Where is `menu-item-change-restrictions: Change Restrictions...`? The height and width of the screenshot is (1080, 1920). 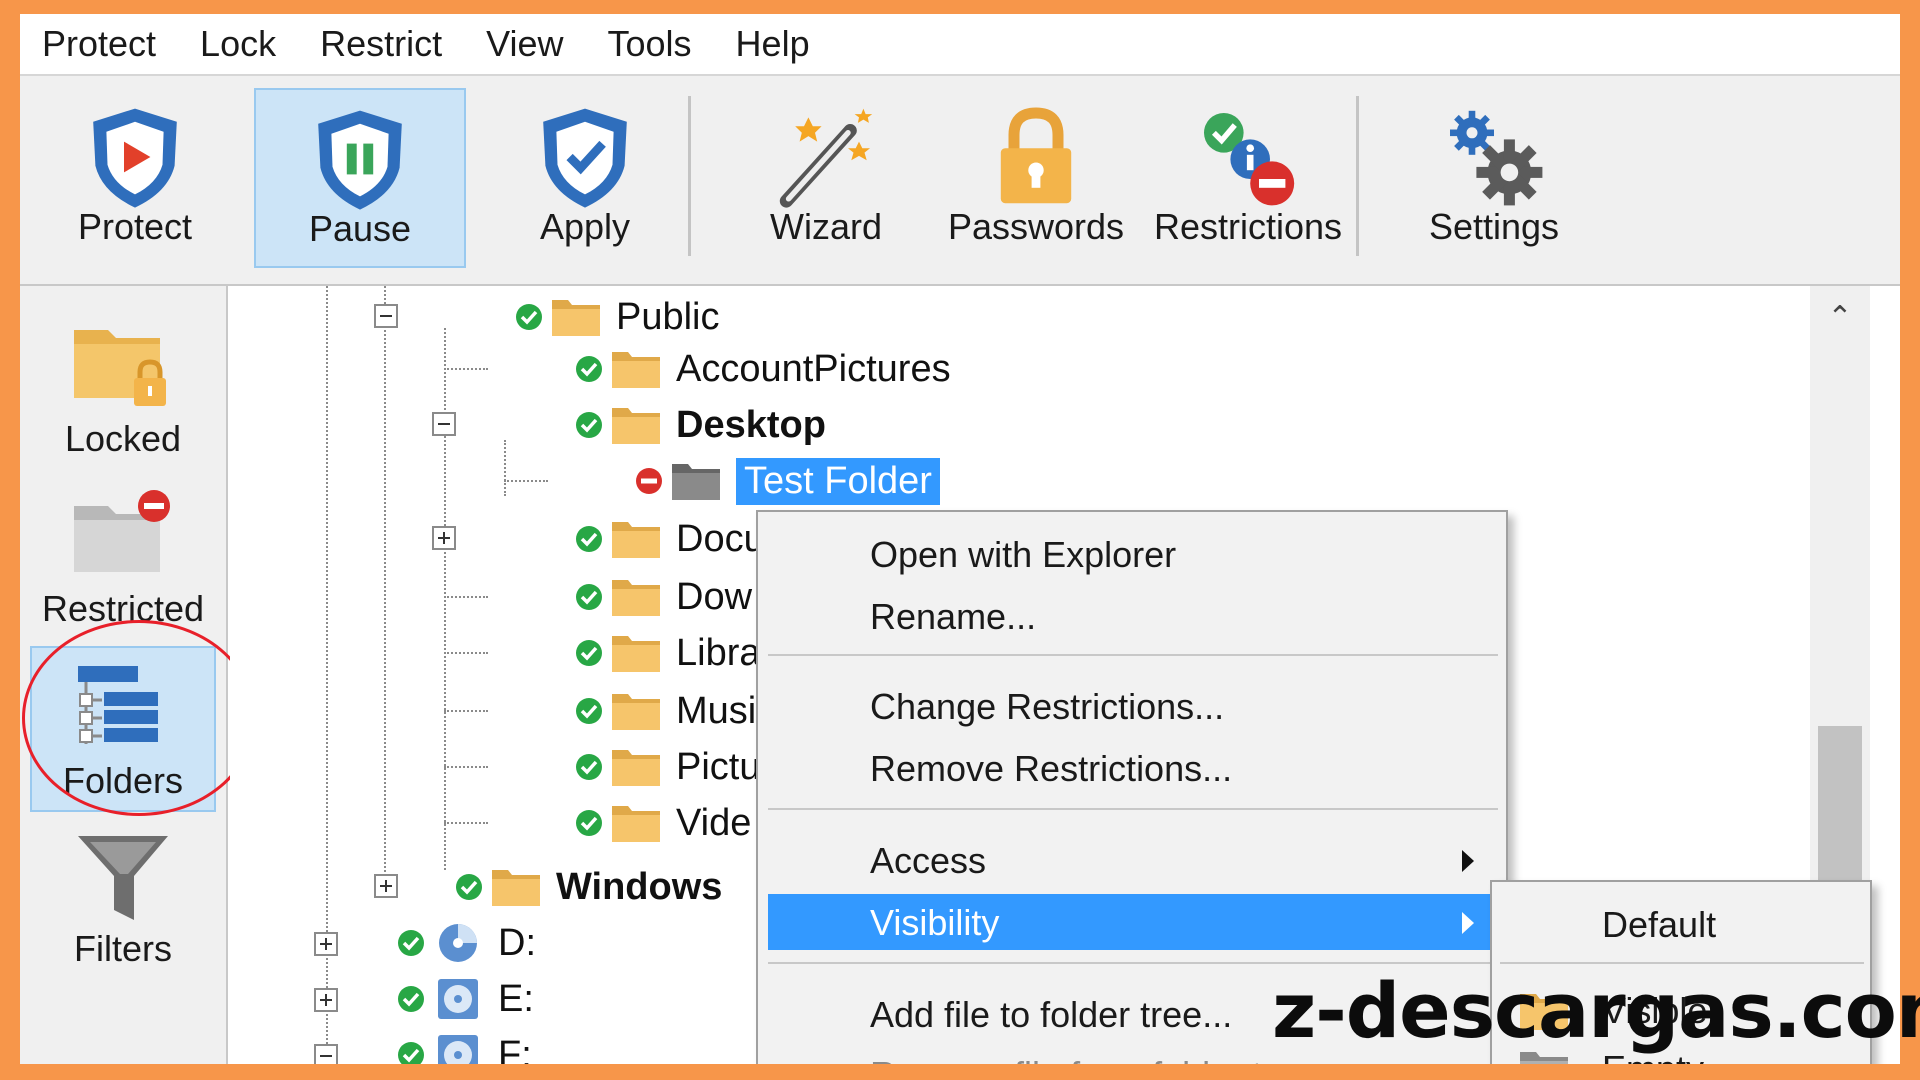
menu-item-change-restrictions: Change Restrictions... is located at coordinates (1133, 706).